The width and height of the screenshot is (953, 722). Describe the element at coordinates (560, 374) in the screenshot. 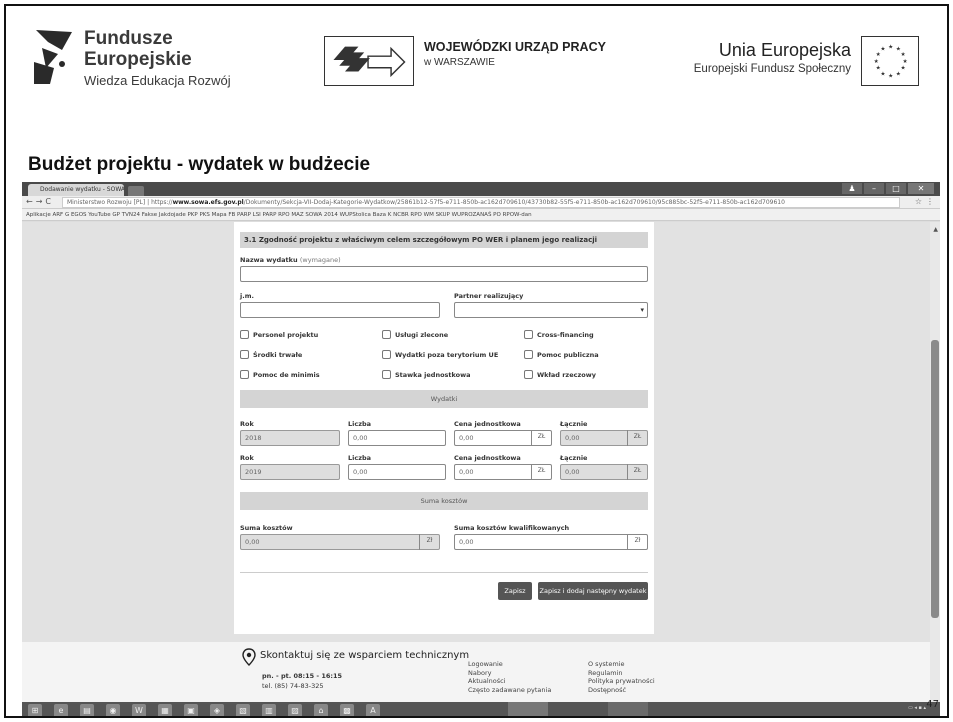

I see `chk-wklad: Wkład rzeczowy` at that location.